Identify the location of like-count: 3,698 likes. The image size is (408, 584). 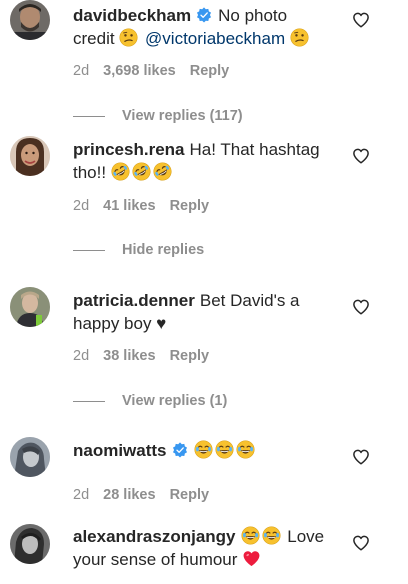
(139, 71).